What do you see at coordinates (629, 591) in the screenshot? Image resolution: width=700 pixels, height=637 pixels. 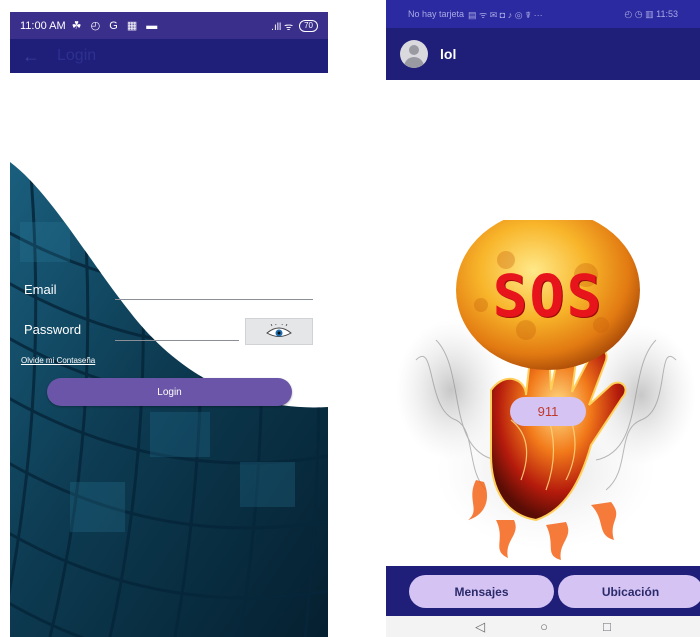 I see `location-button: Ubicación` at bounding box center [629, 591].